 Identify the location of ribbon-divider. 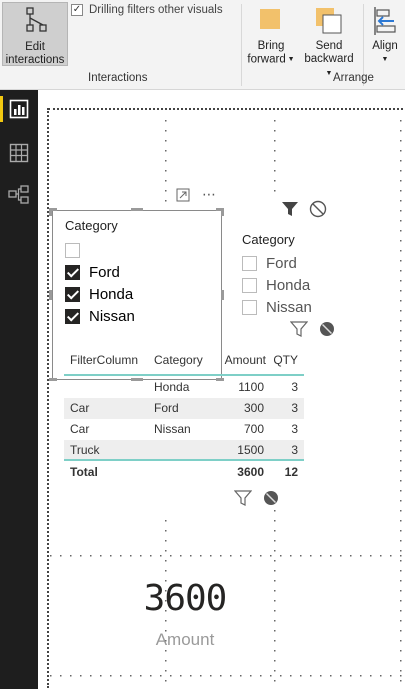
(241, 45).